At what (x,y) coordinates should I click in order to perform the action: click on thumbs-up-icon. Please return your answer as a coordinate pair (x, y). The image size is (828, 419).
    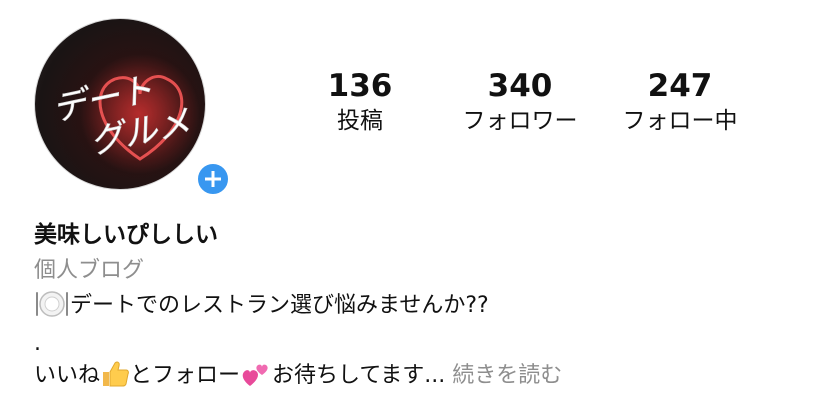
    Looking at the image, I should click on (115, 379).